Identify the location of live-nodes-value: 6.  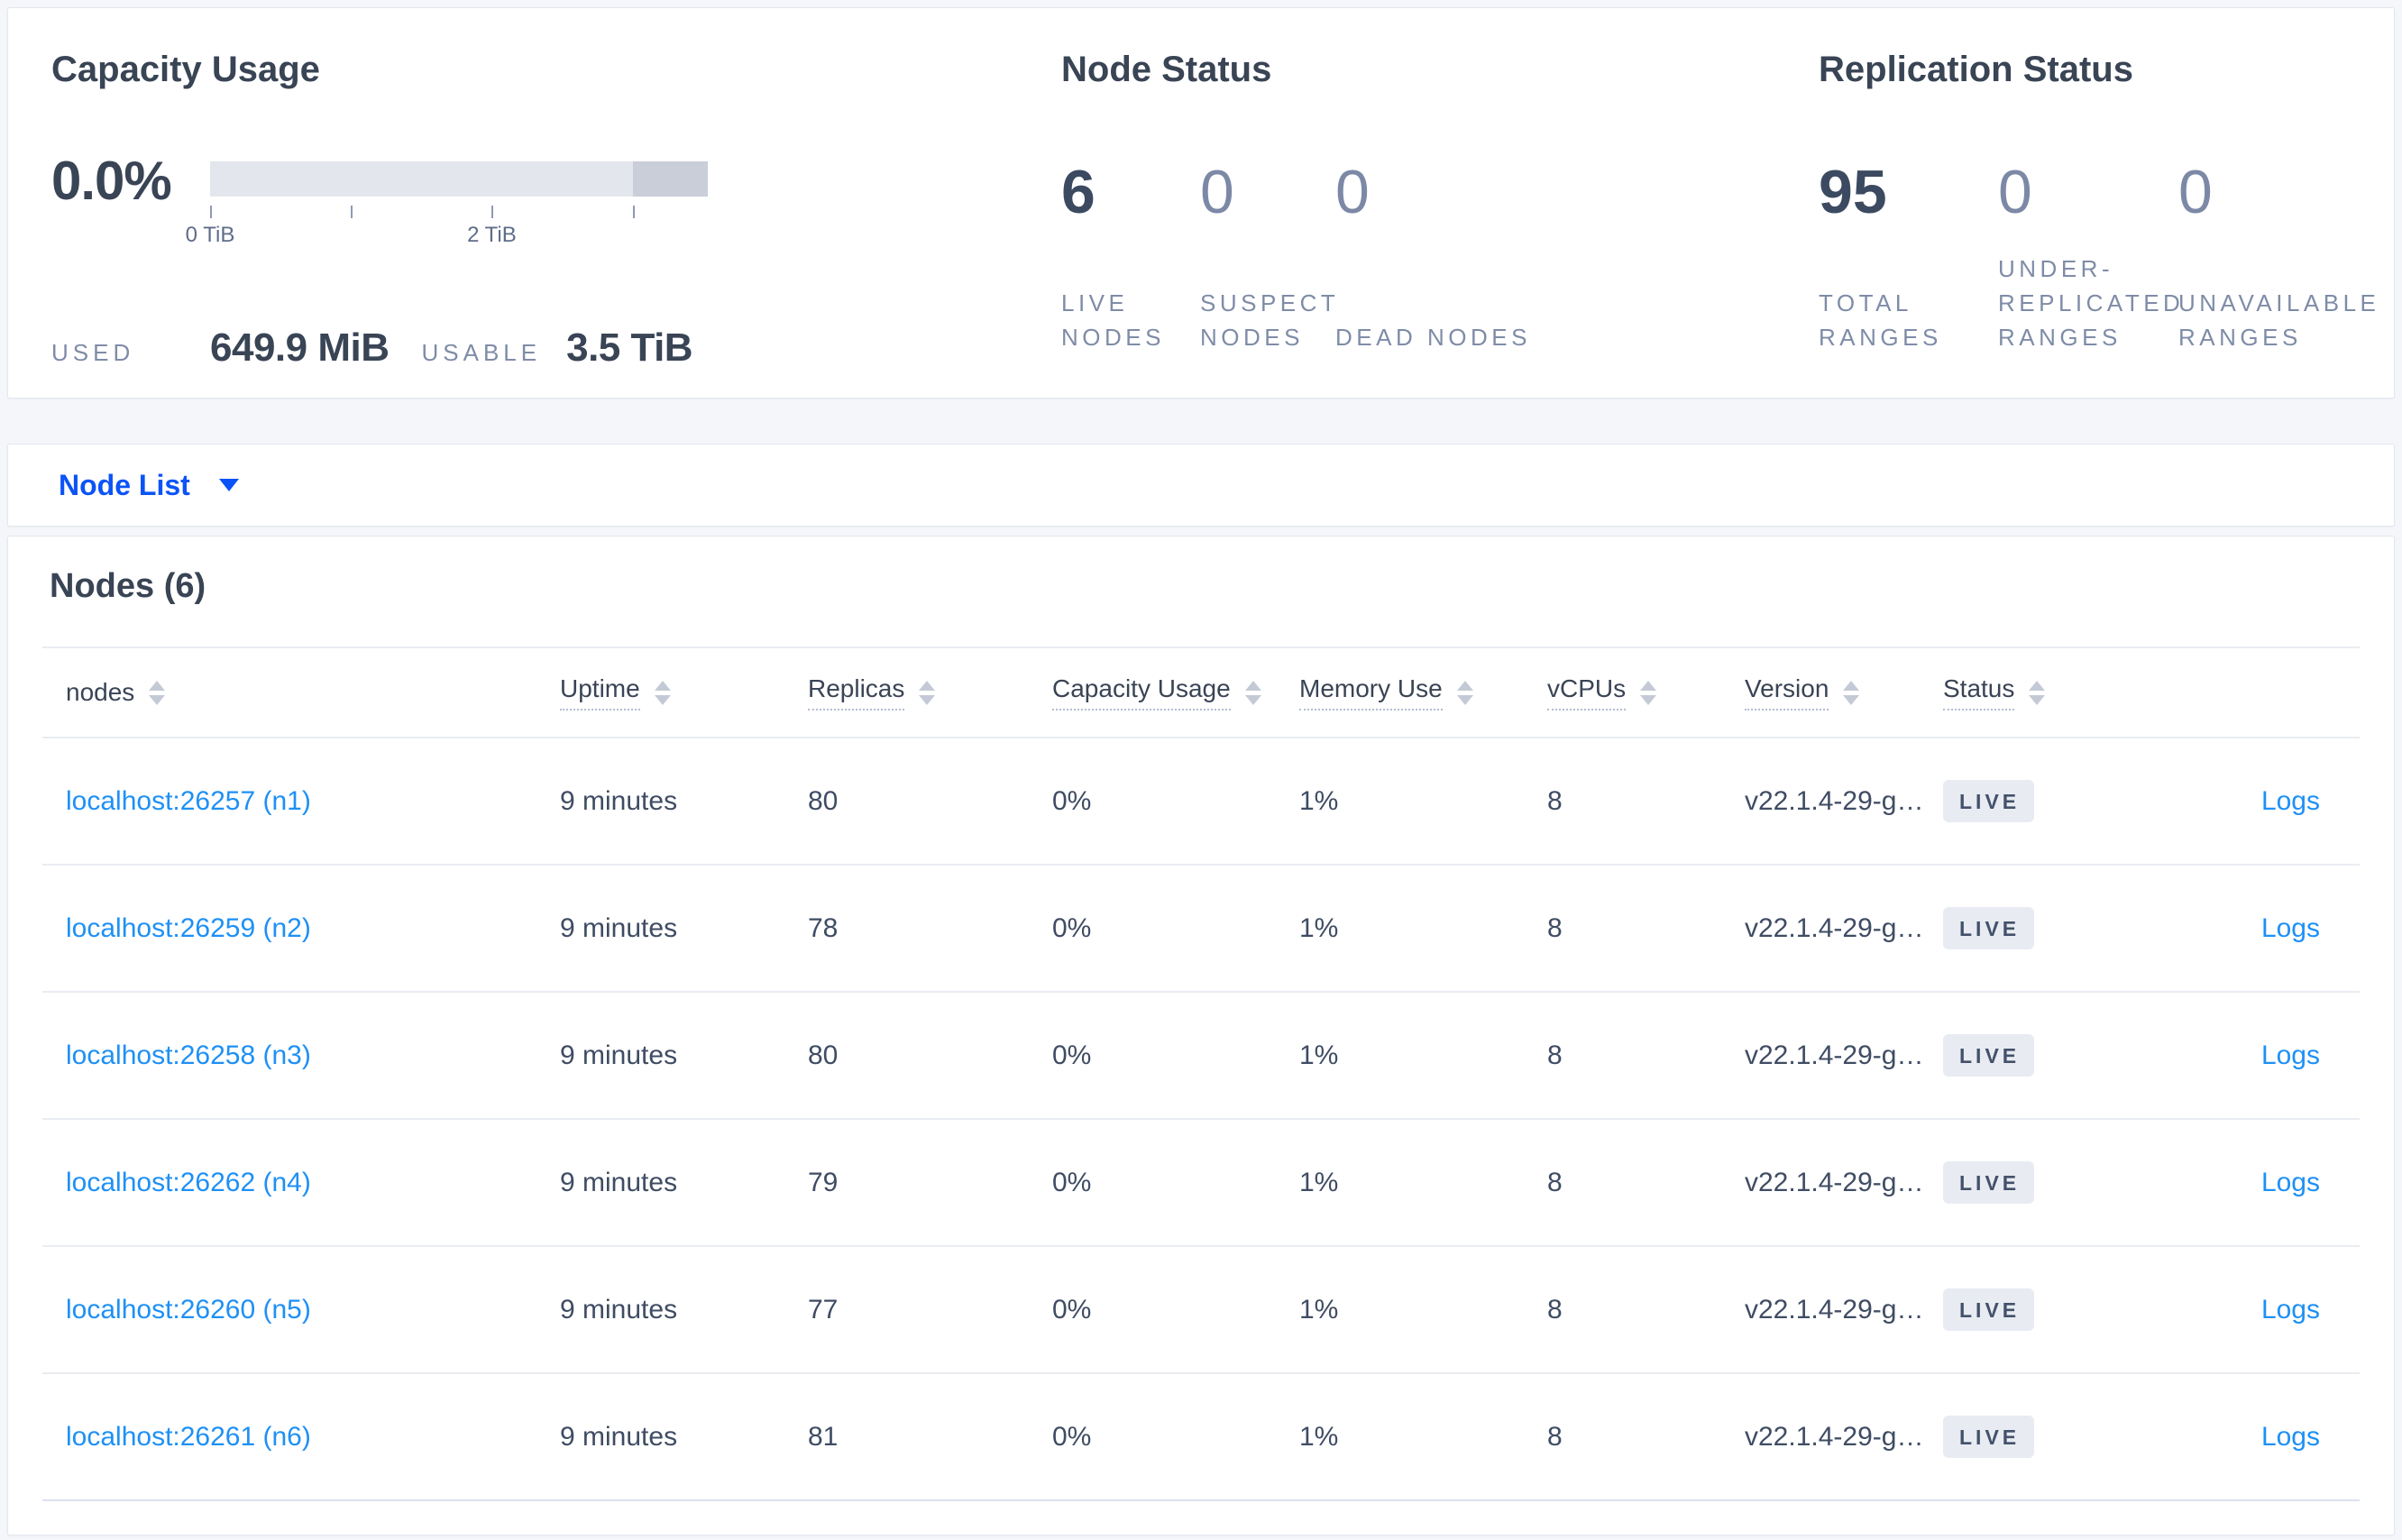
(1078, 192).